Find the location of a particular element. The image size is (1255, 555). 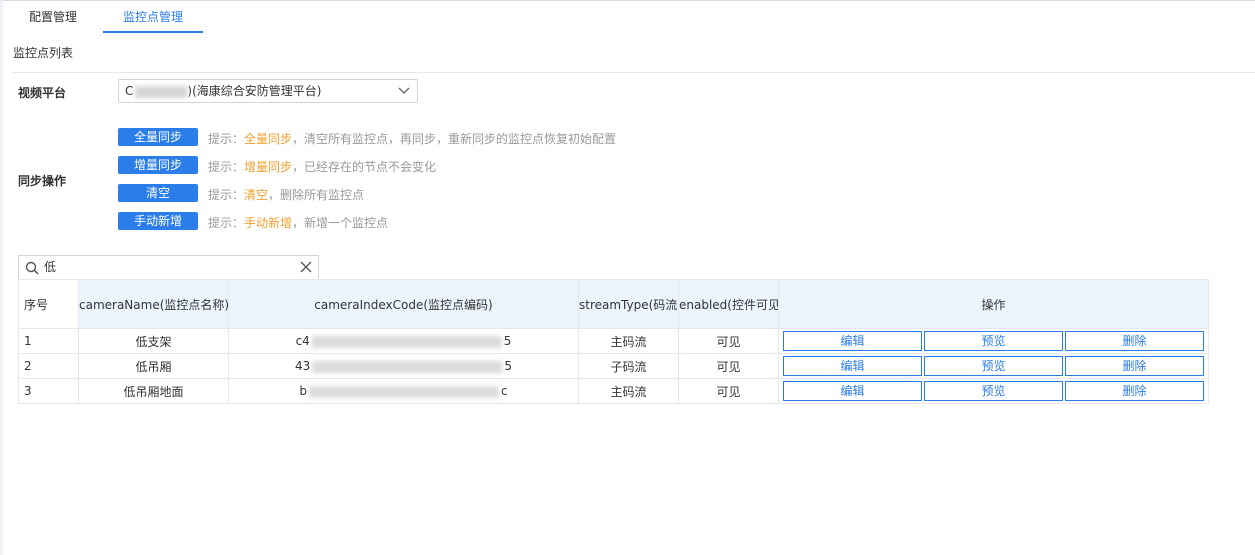

row-camera-name: 低吊厢 is located at coordinates (153, 366).